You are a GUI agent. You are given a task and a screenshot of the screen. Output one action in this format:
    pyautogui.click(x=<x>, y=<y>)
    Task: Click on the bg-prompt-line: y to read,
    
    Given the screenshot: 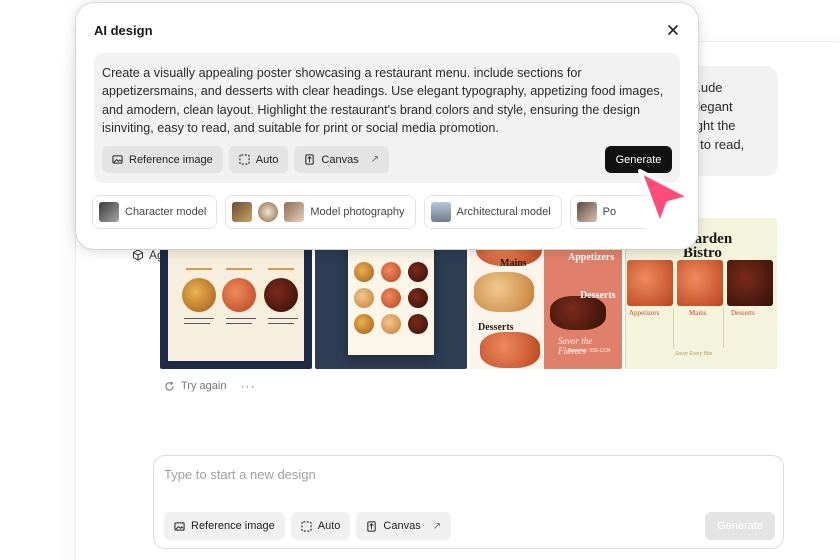 What is the action you would take?
    pyautogui.click(x=717, y=144)
    